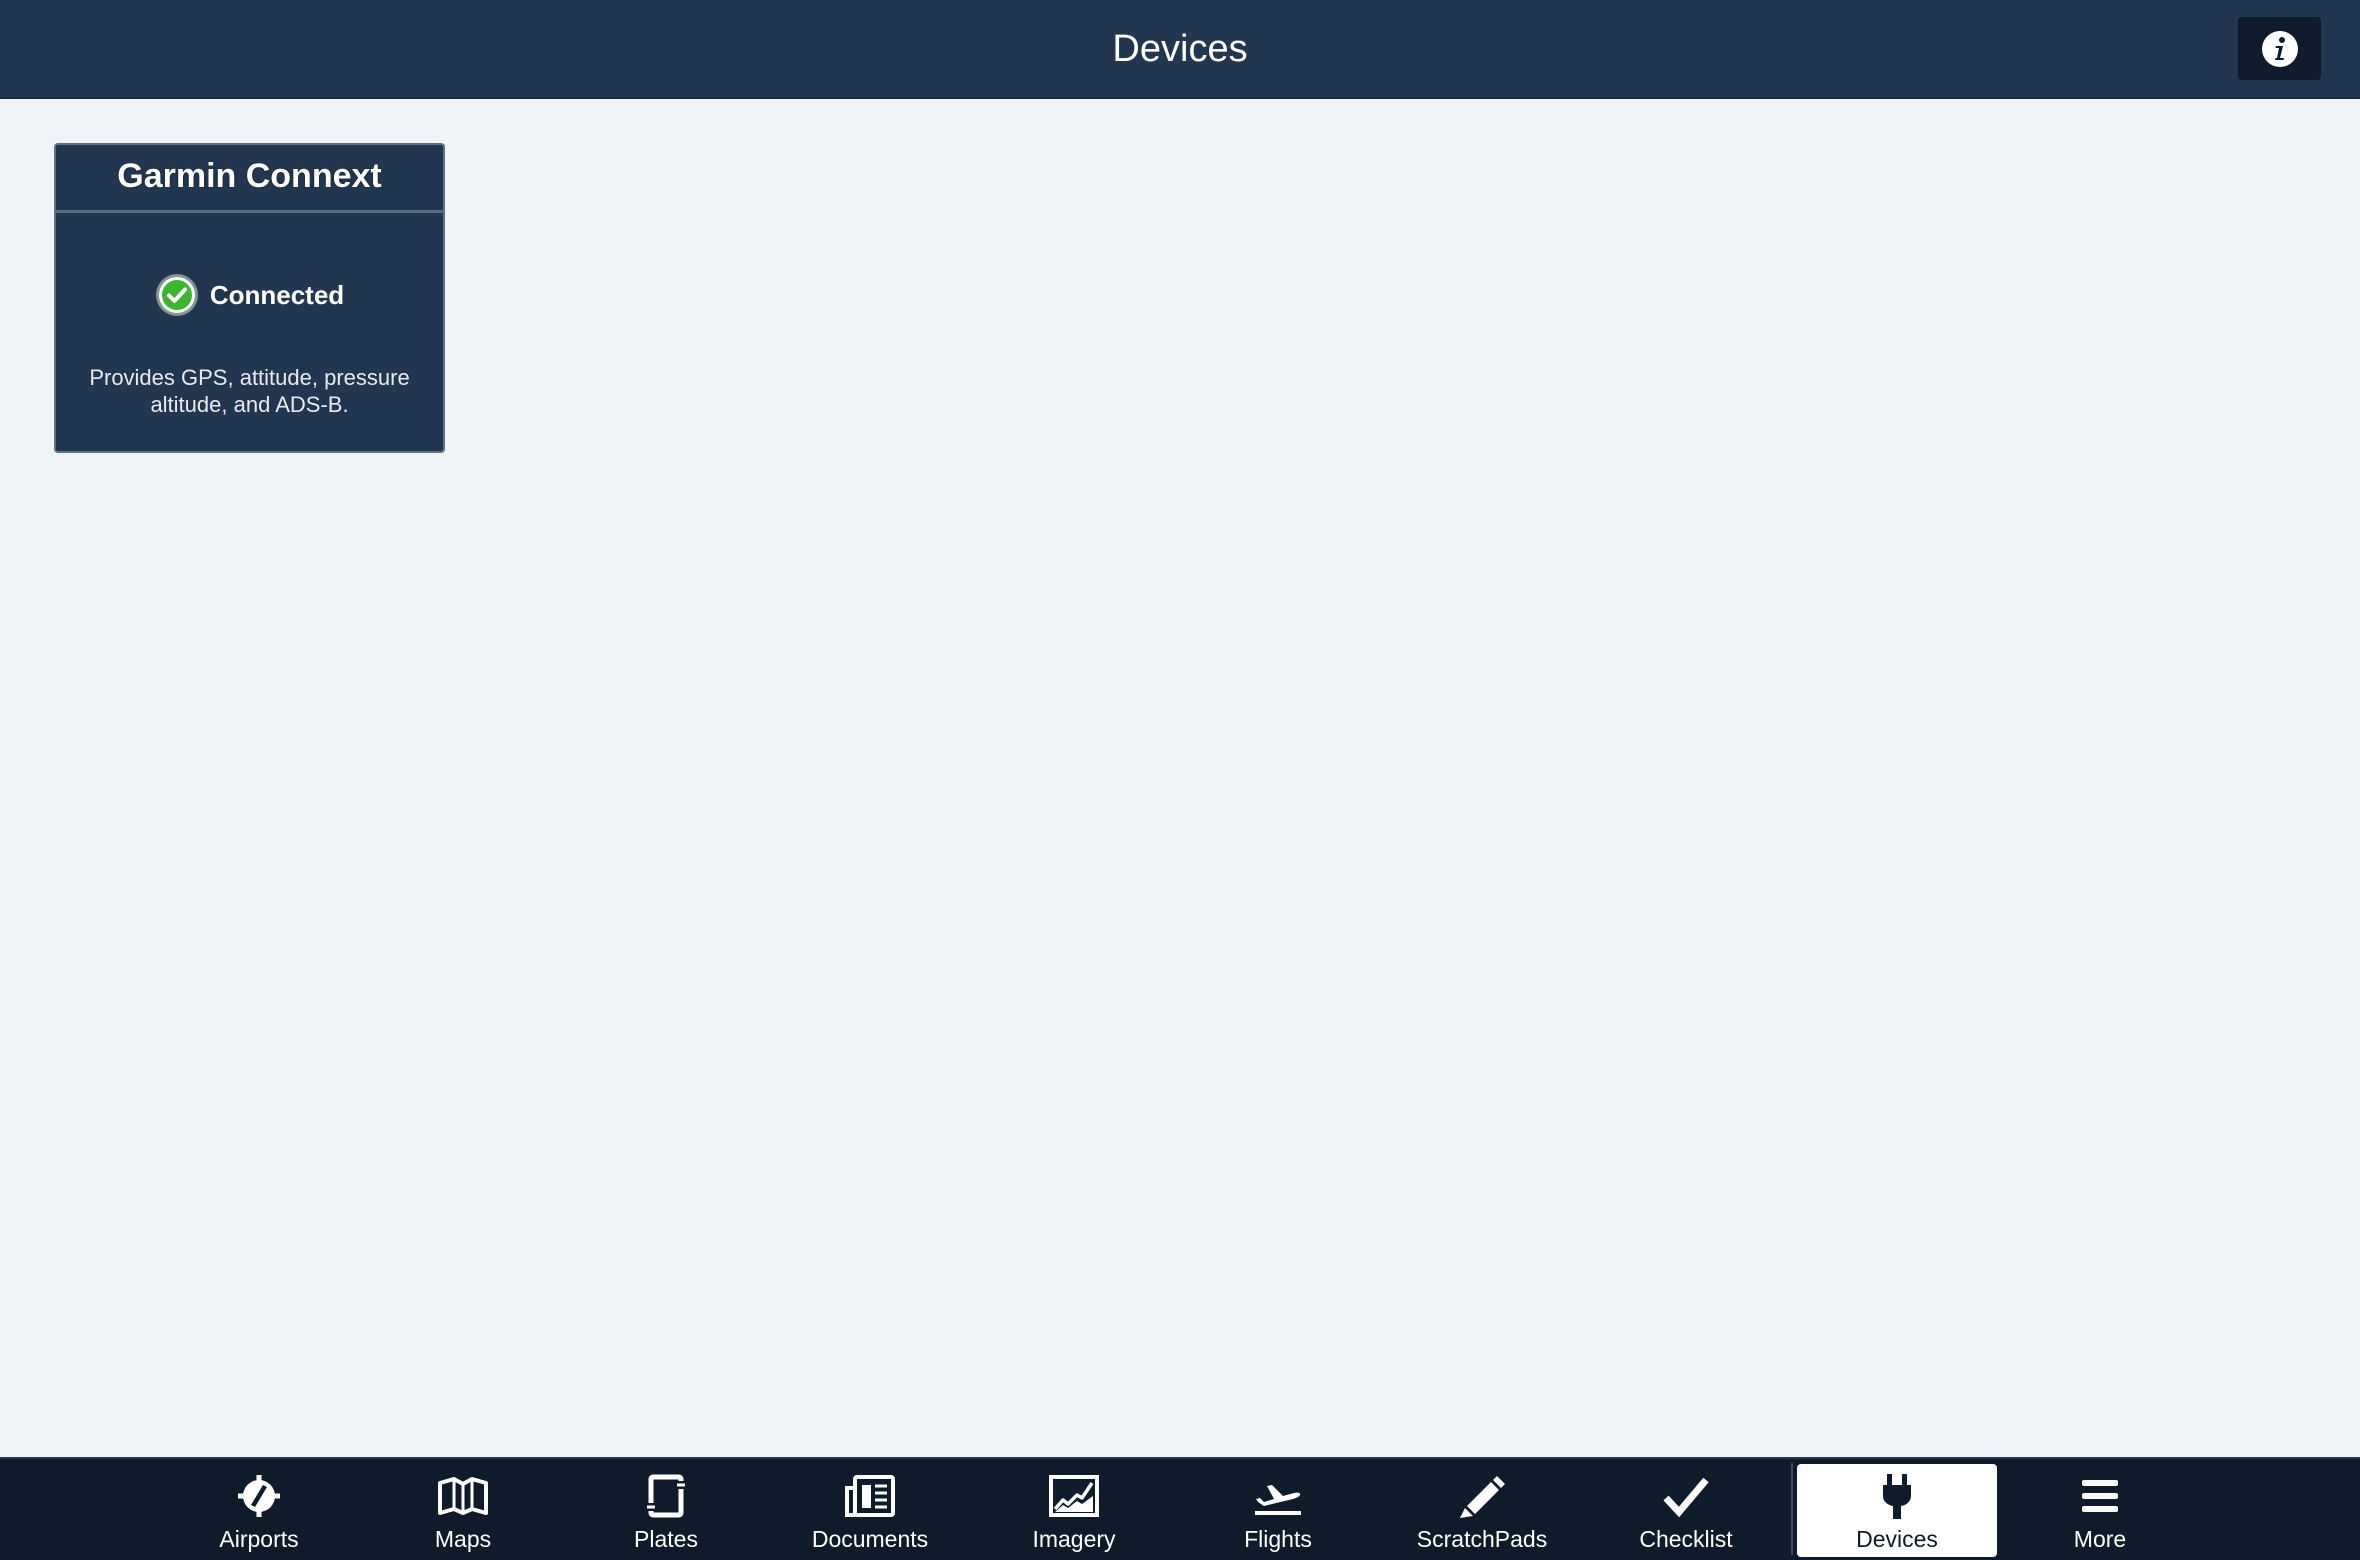 The image size is (2360, 1560). I want to click on plates-icon, so click(666, 1496).